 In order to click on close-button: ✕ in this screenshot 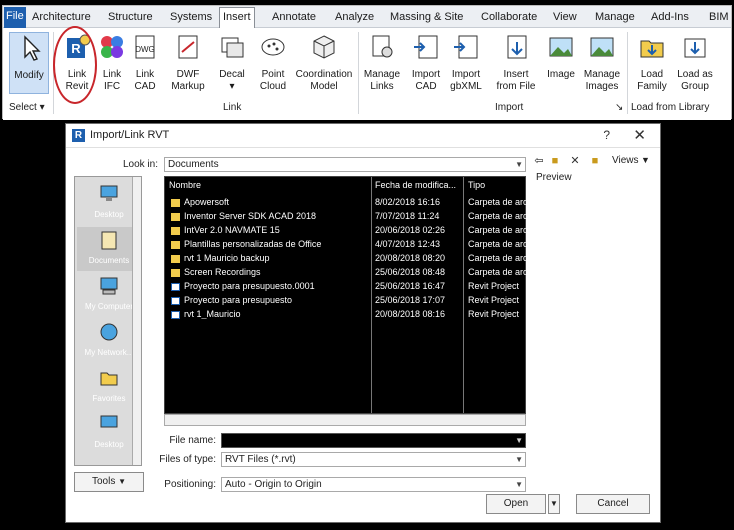, I will do `click(639, 135)`.